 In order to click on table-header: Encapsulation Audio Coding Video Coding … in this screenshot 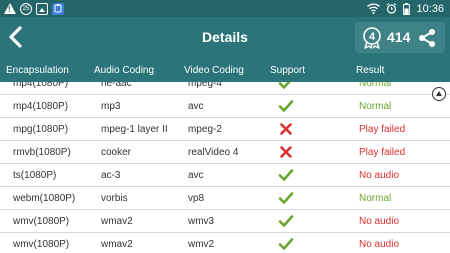, I will do `click(225, 70)`.